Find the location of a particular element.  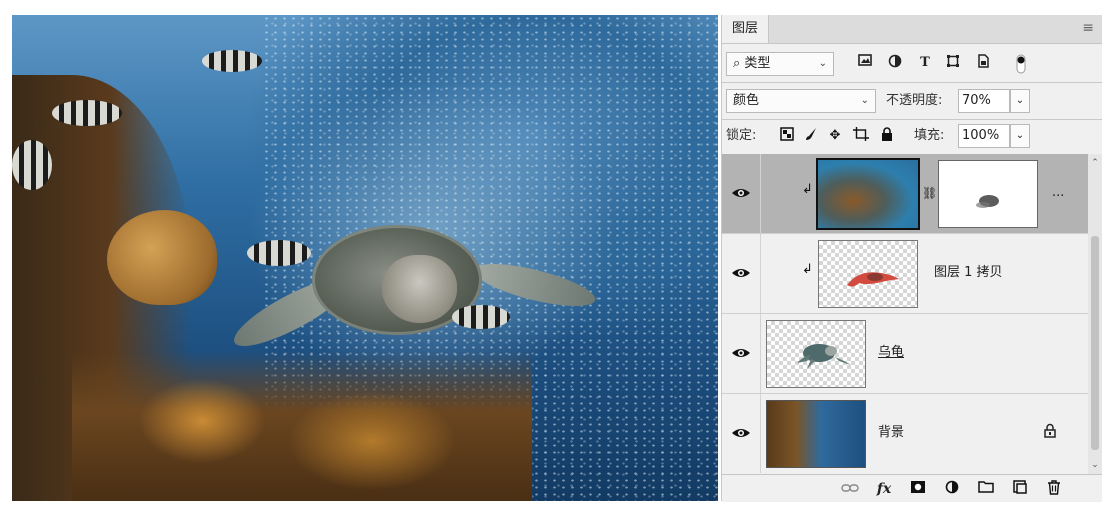

turtle-head is located at coordinates (419, 289).